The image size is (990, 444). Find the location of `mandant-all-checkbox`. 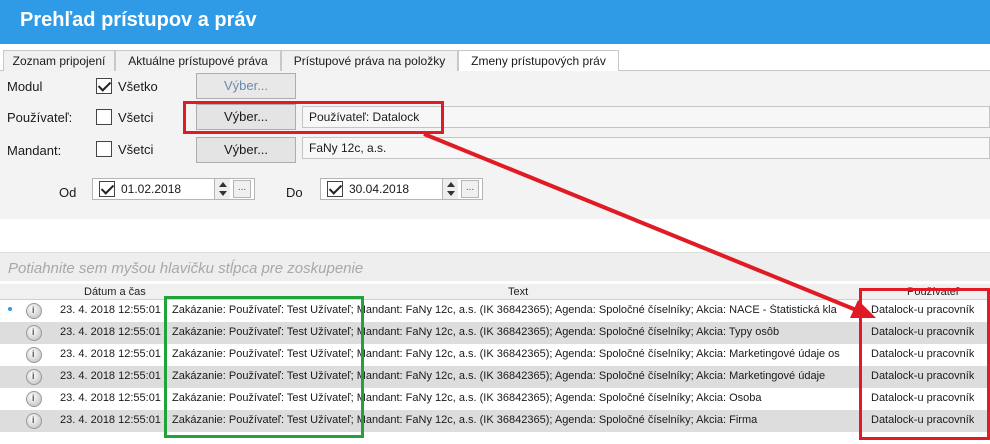

mandant-all-checkbox is located at coordinates (104, 149).